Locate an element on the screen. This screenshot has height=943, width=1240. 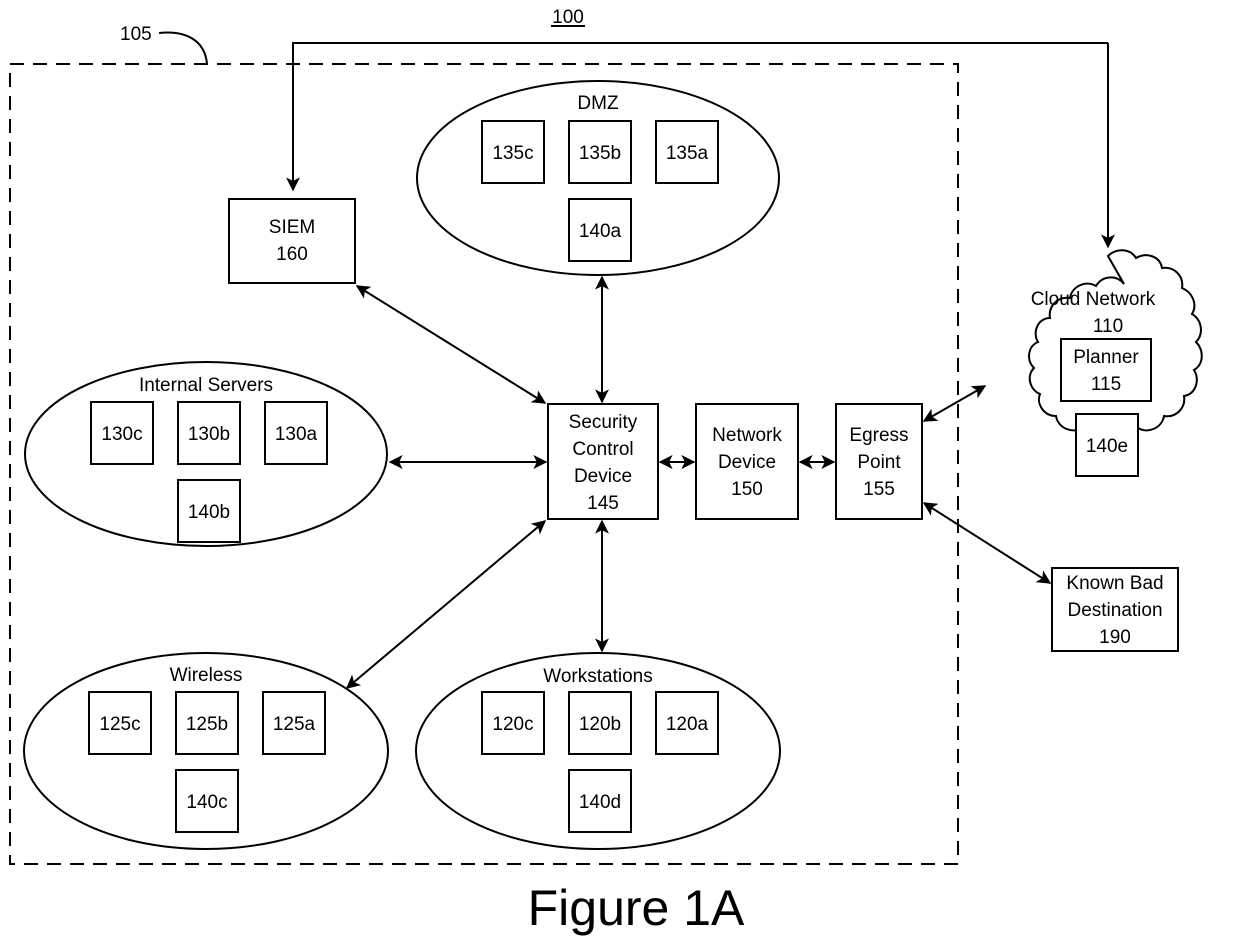
device-label-line: Network is located at coordinates (747, 435).